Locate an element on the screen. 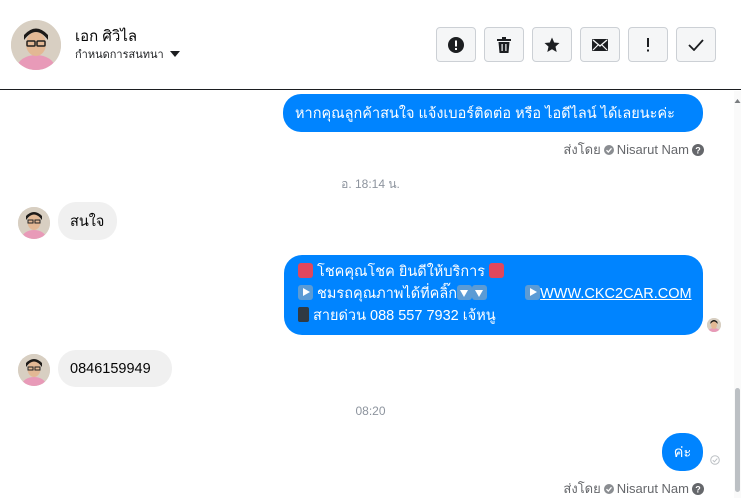  message-line: โชคคุณโชค ยินดีให้บริการ is located at coordinates (493, 272).